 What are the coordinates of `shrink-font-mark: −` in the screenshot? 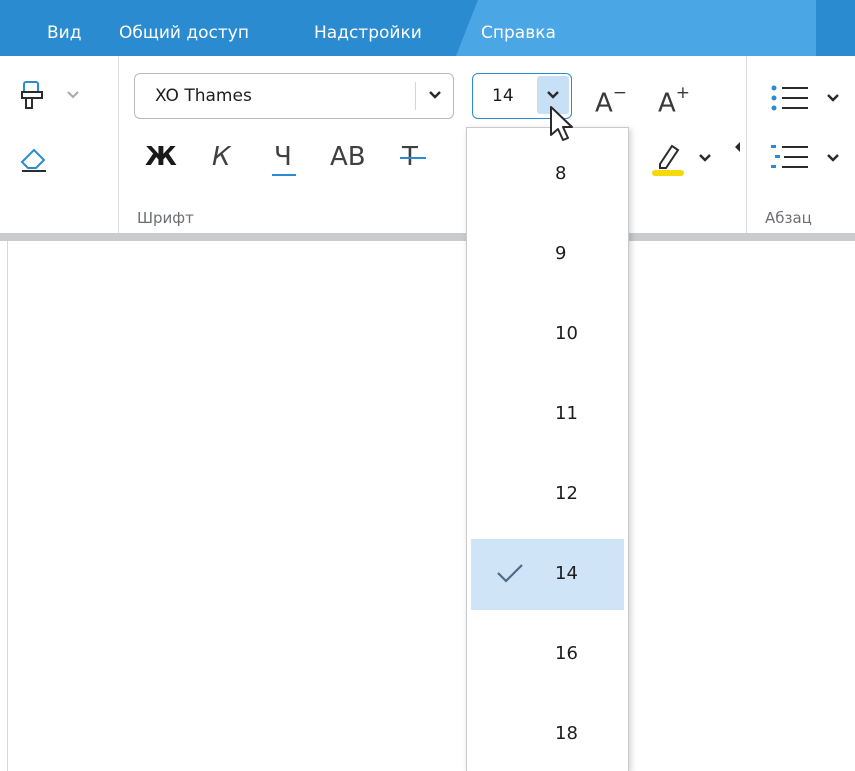 It's located at (620, 93).